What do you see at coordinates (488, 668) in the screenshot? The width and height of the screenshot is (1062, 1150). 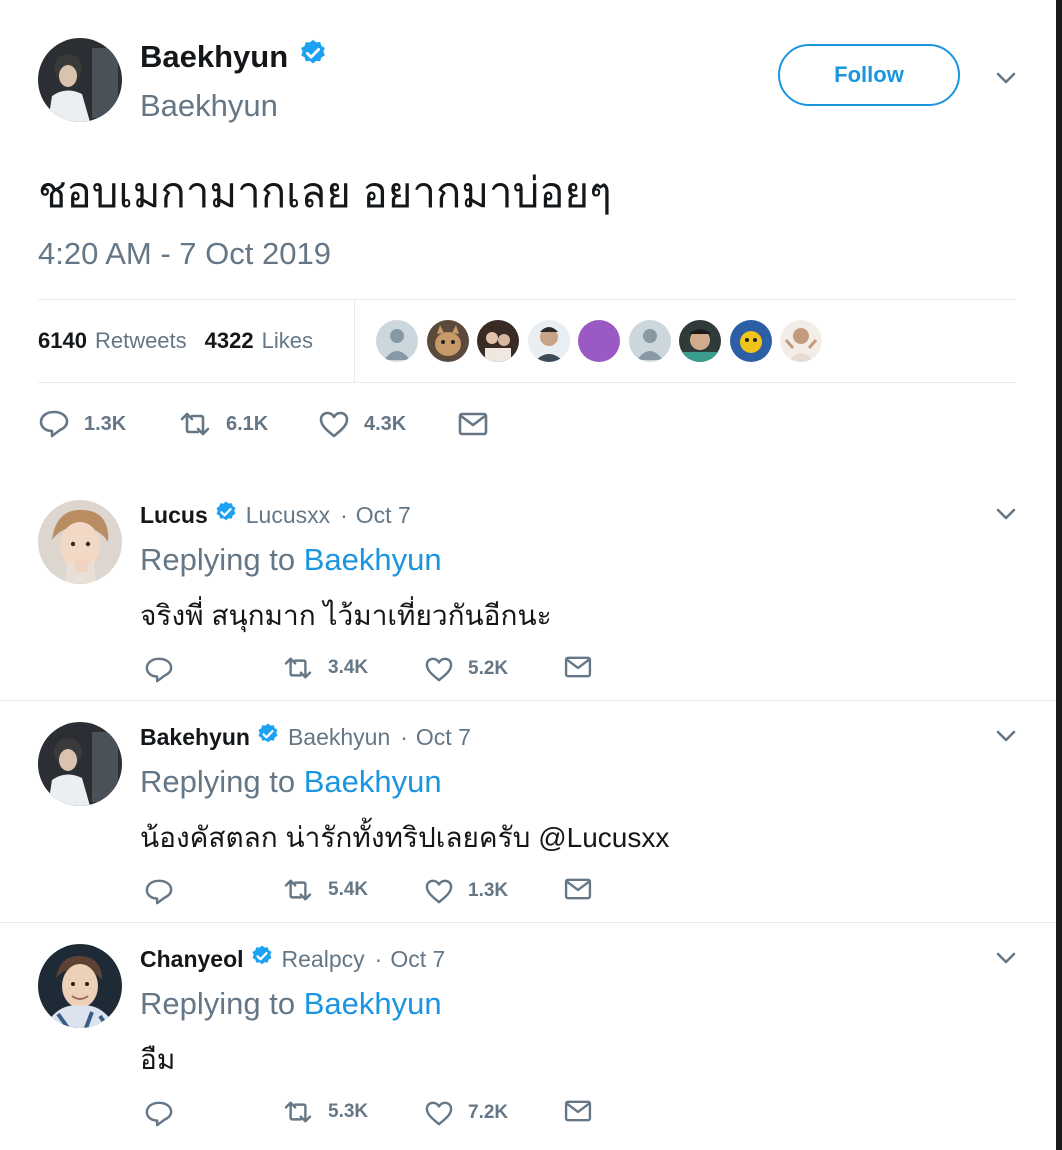 I see `like-count: 5.2K` at bounding box center [488, 668].